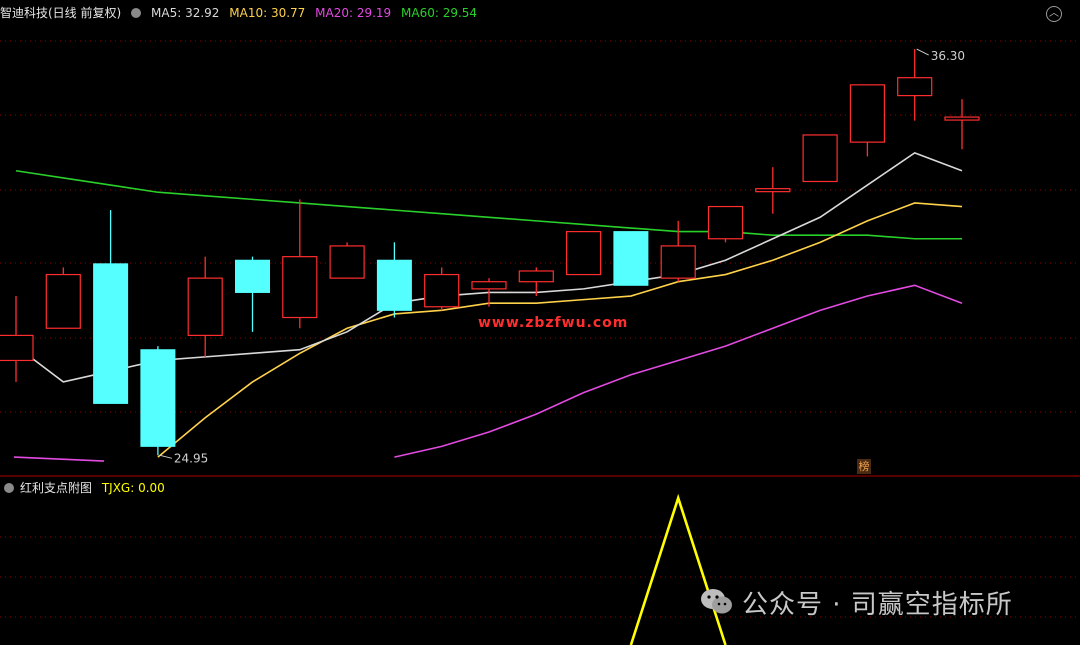  What do you see at coordinates (864, 466) in the screenshot?
I see `bang-badge: 榜` at bounding box center [864, 466].